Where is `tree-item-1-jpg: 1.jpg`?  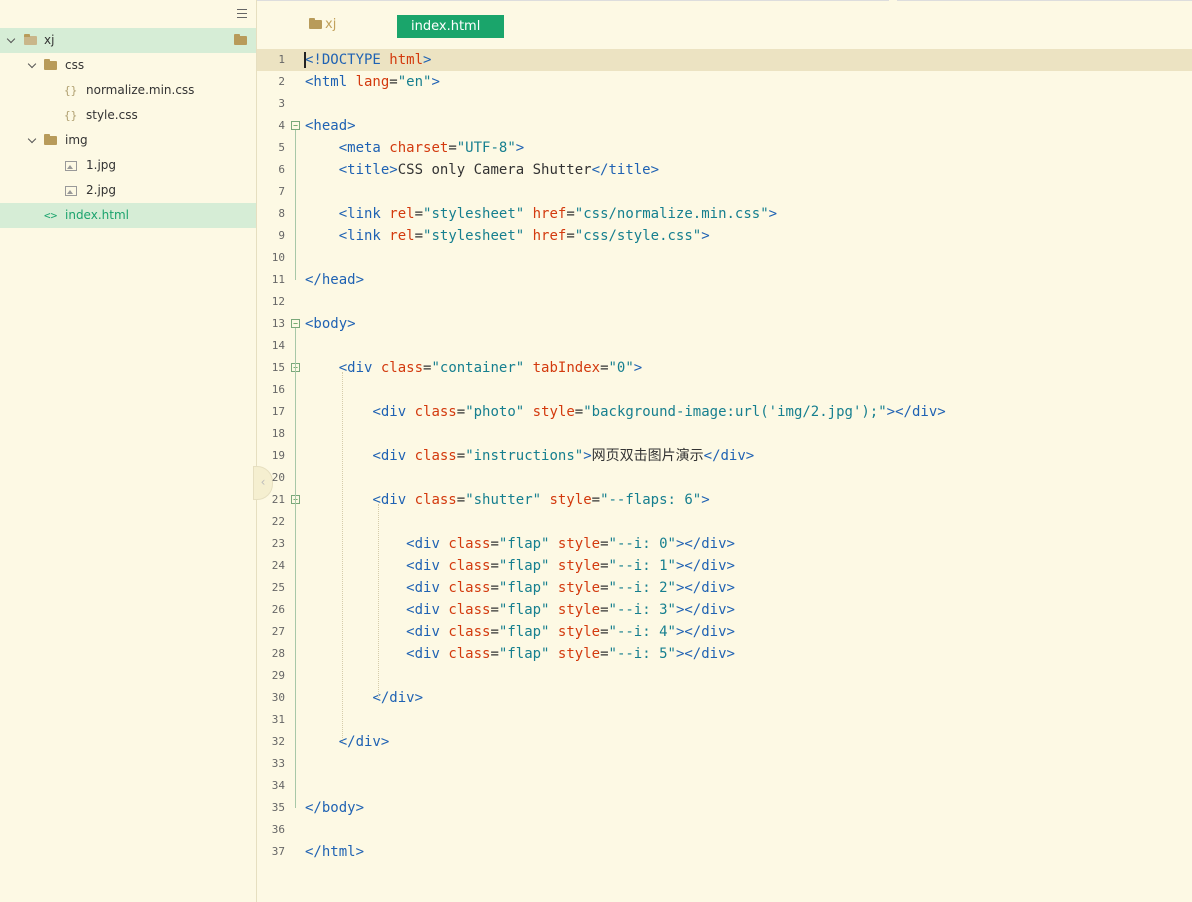 tree-item-1-jpg: 1.jpg is located at coordinates (128, 165).